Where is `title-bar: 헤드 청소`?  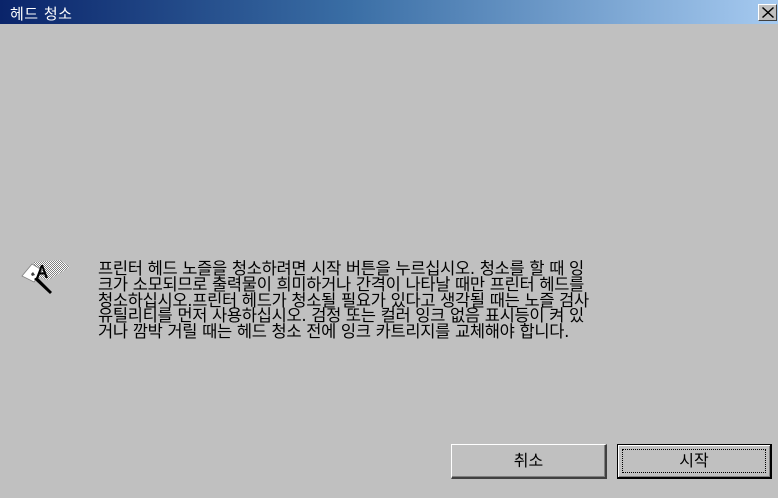 title-bar: 헤드 청소 is located at coordinates (389, 12).